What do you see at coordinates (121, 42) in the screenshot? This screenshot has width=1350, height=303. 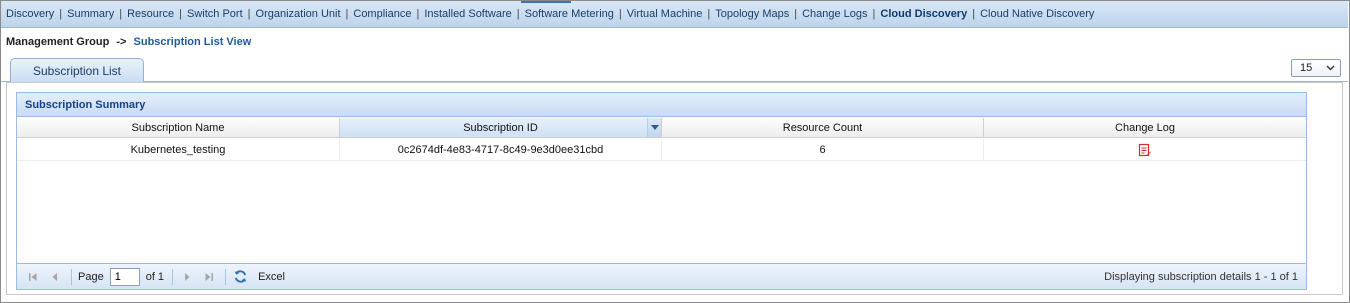 I see `breadcrumb-arrow: ->` at bounding box center [121, 42].